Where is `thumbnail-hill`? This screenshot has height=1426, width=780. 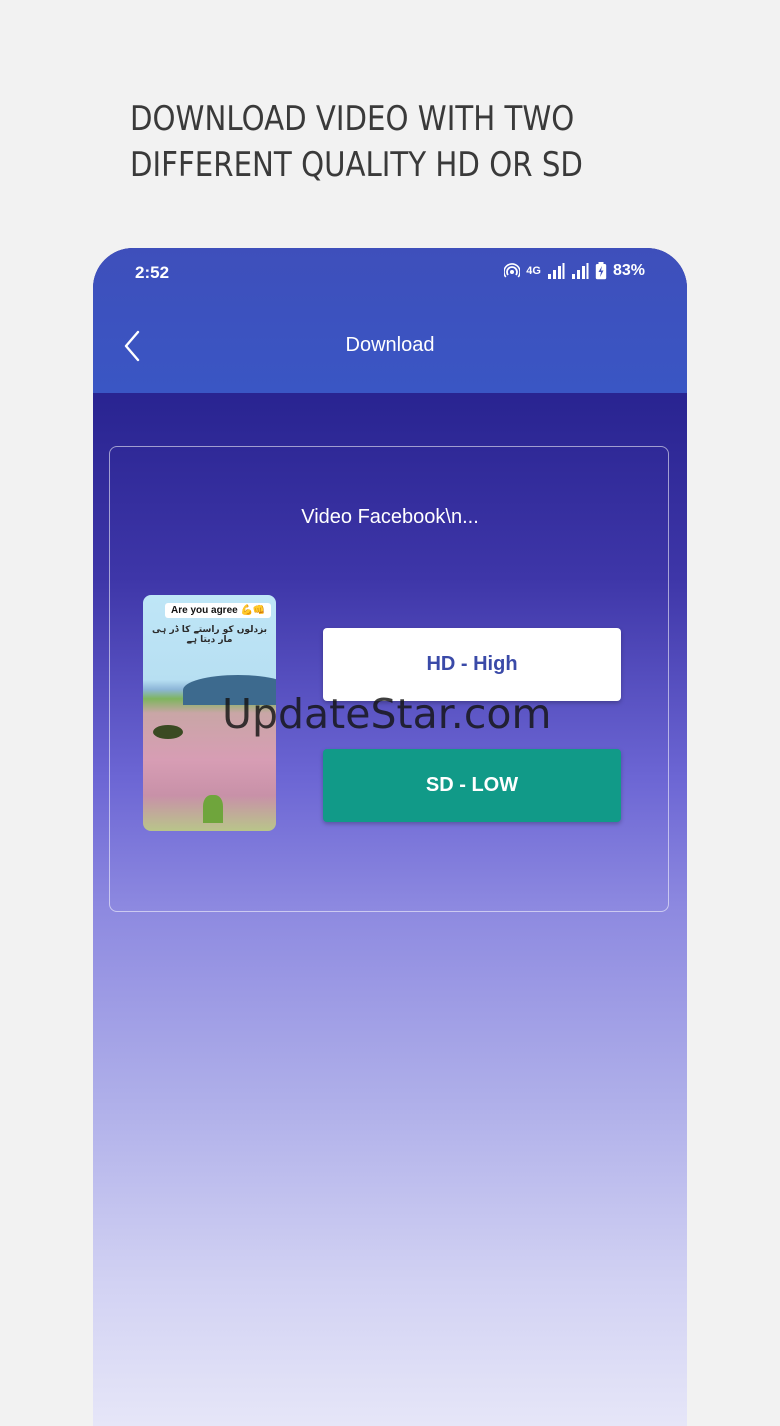 thumbnail-hill is located at coordinates (229, 690).